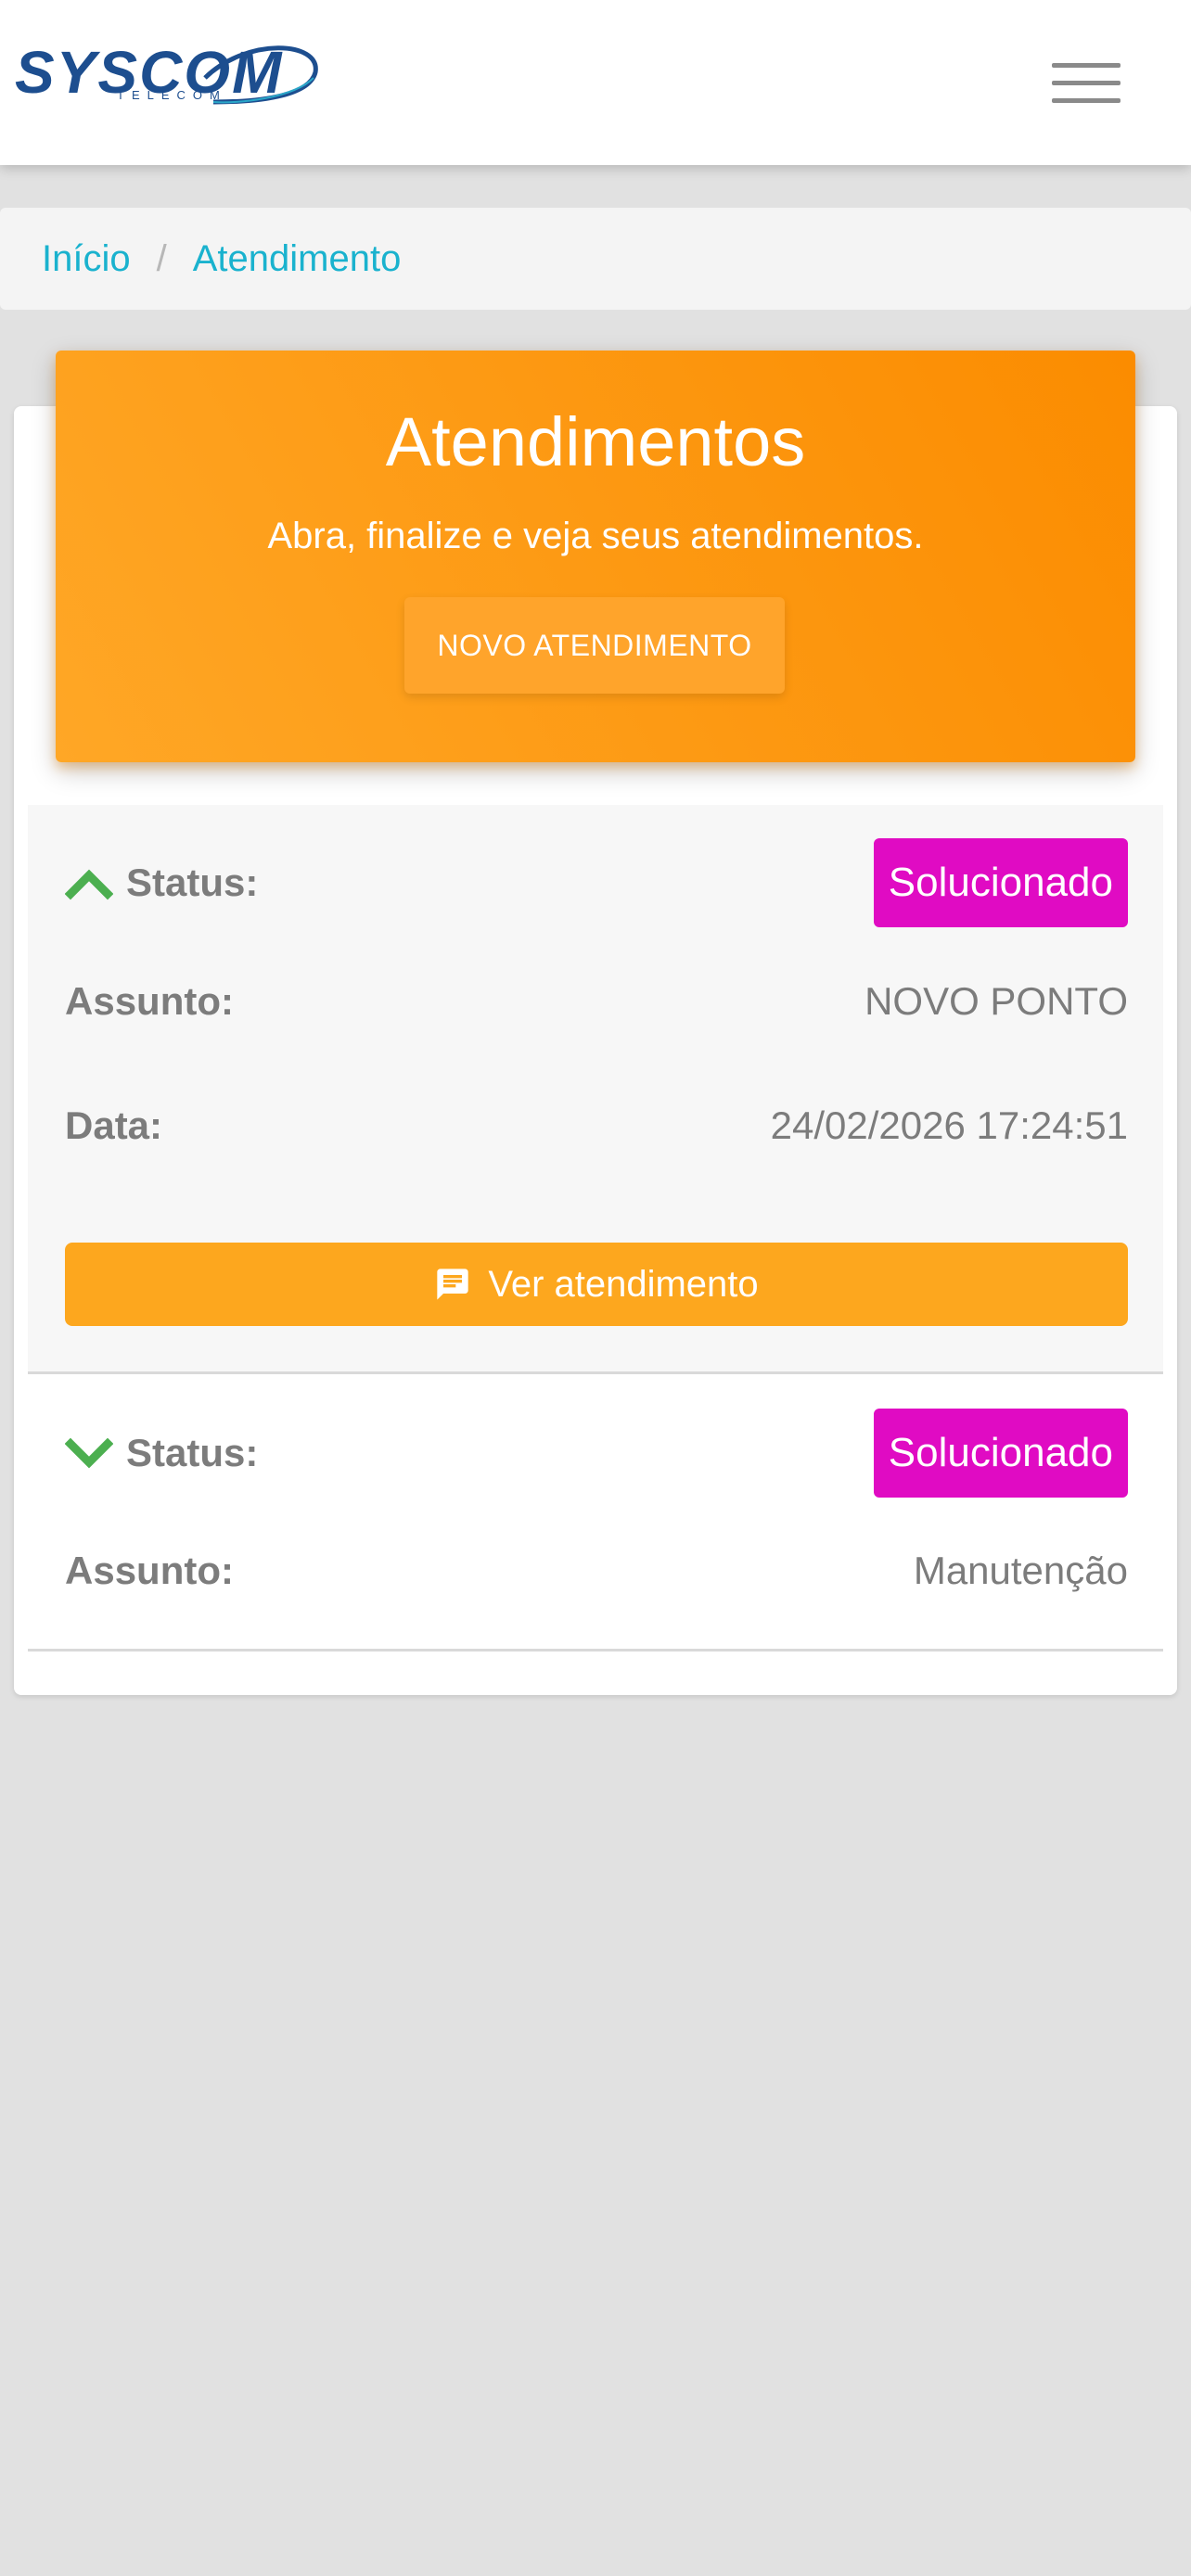 The image size is (1191, 2576). What do you see at coordinates (996, 1001) in the screenshot?
I see `subject-value: NOVO PONTO` at bounding box center [996, 1001].